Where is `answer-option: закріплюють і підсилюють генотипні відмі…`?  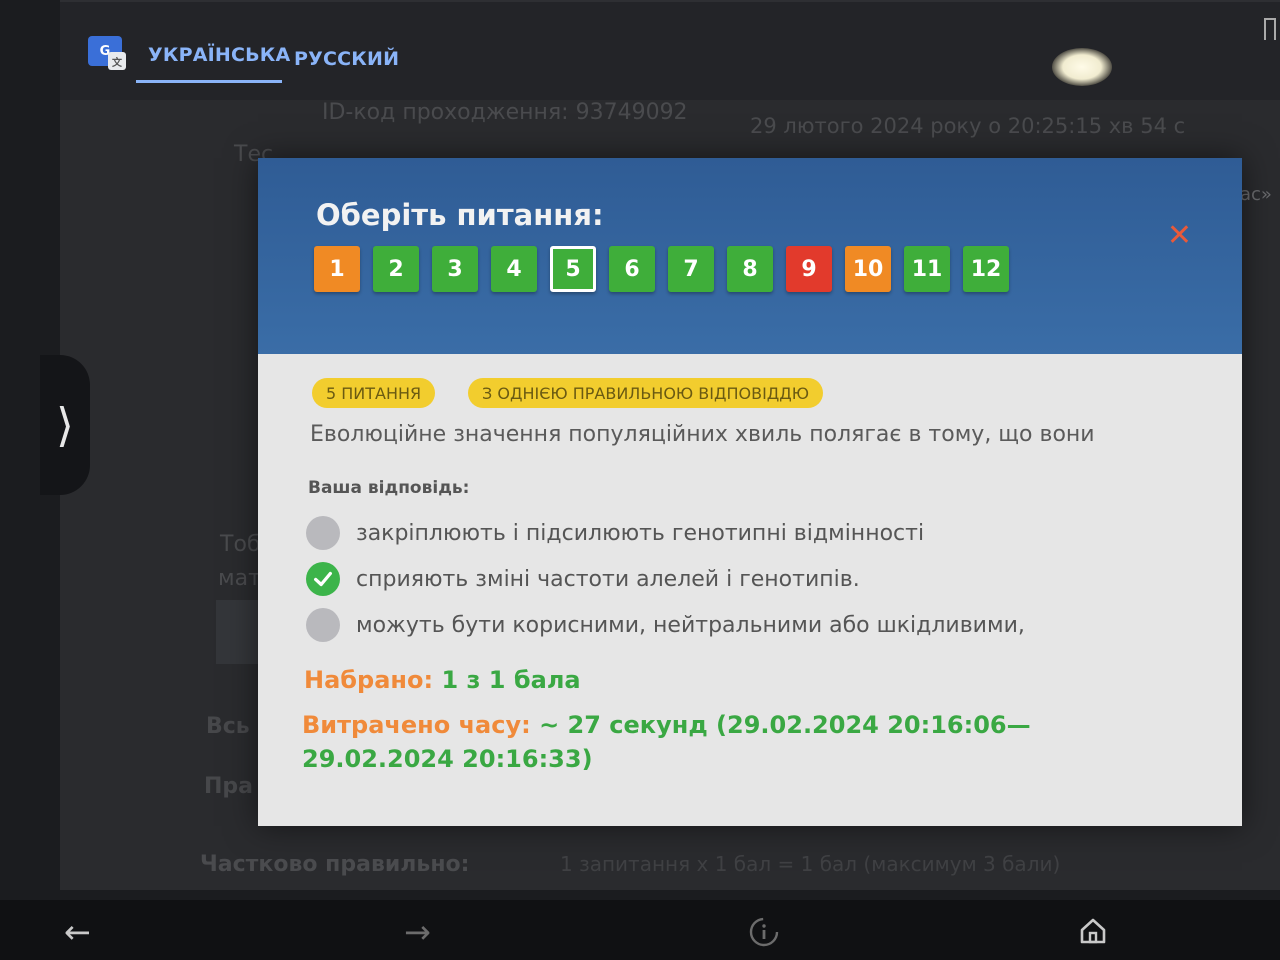 answer-option: закріплюють і підсилюють генотипні відмі… is located at coordinates (615, 533).